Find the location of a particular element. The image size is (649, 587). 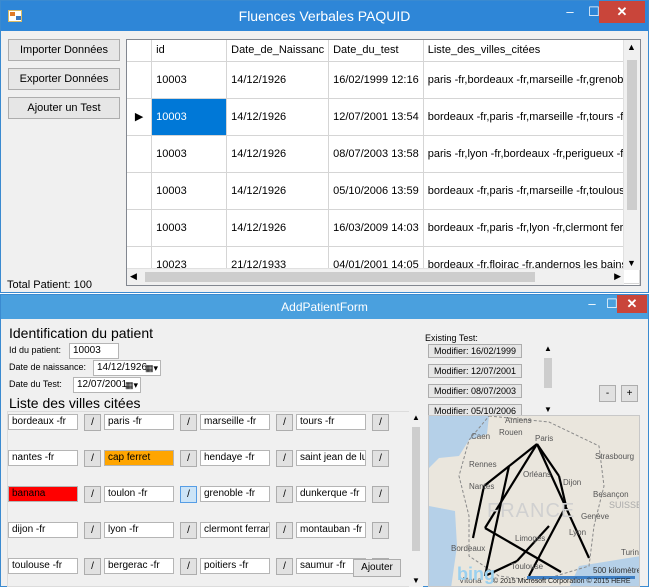

form-close-icon: ✕ is located at coordinates (632, 304).